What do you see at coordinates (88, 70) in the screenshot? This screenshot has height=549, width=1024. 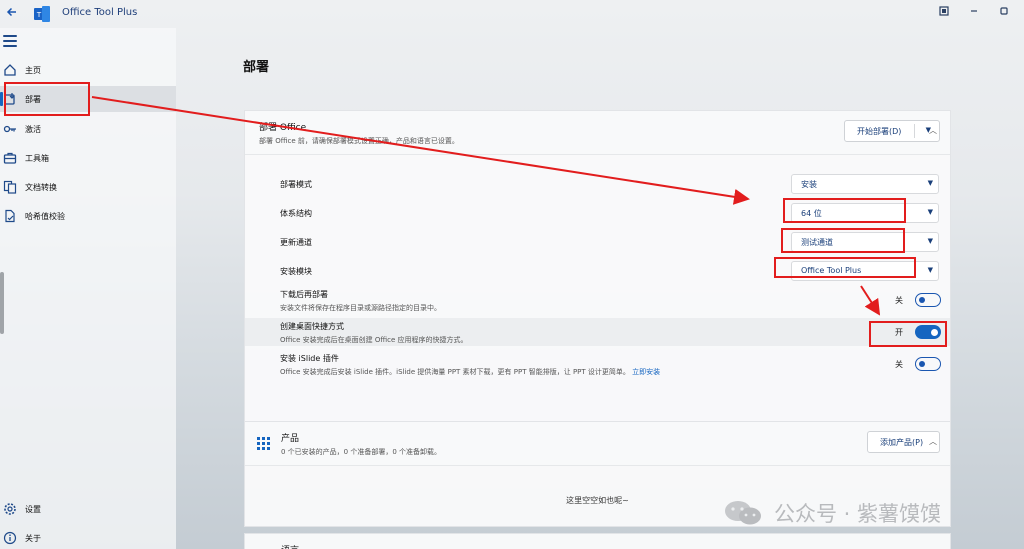 I see `sidebar-item-home: 主页` at bounding box center [88, 70].